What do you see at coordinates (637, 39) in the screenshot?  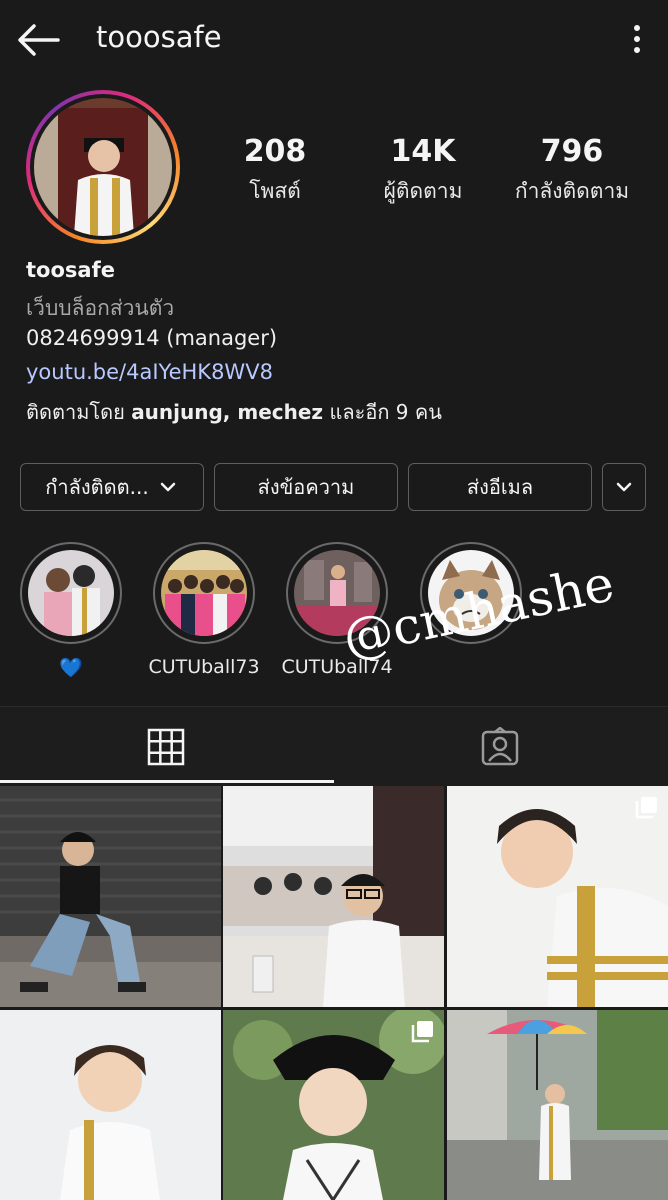 I see `more-vertical-icon` at bounding box center [637, 39].